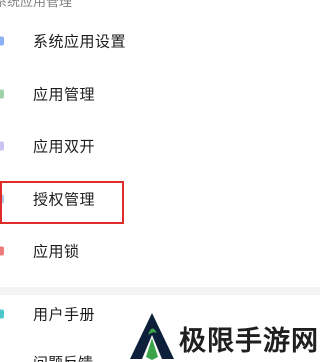 The image size is (320, 362). I want to click on menu-item-feedback: 问题反馈, so click(63, 357).